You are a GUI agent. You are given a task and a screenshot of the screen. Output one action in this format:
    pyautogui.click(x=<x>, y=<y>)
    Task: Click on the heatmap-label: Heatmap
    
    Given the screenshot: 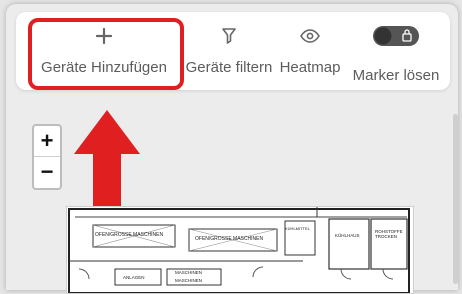 What is the action you would take?
    pyautogui.click(x=310, y=67)
    